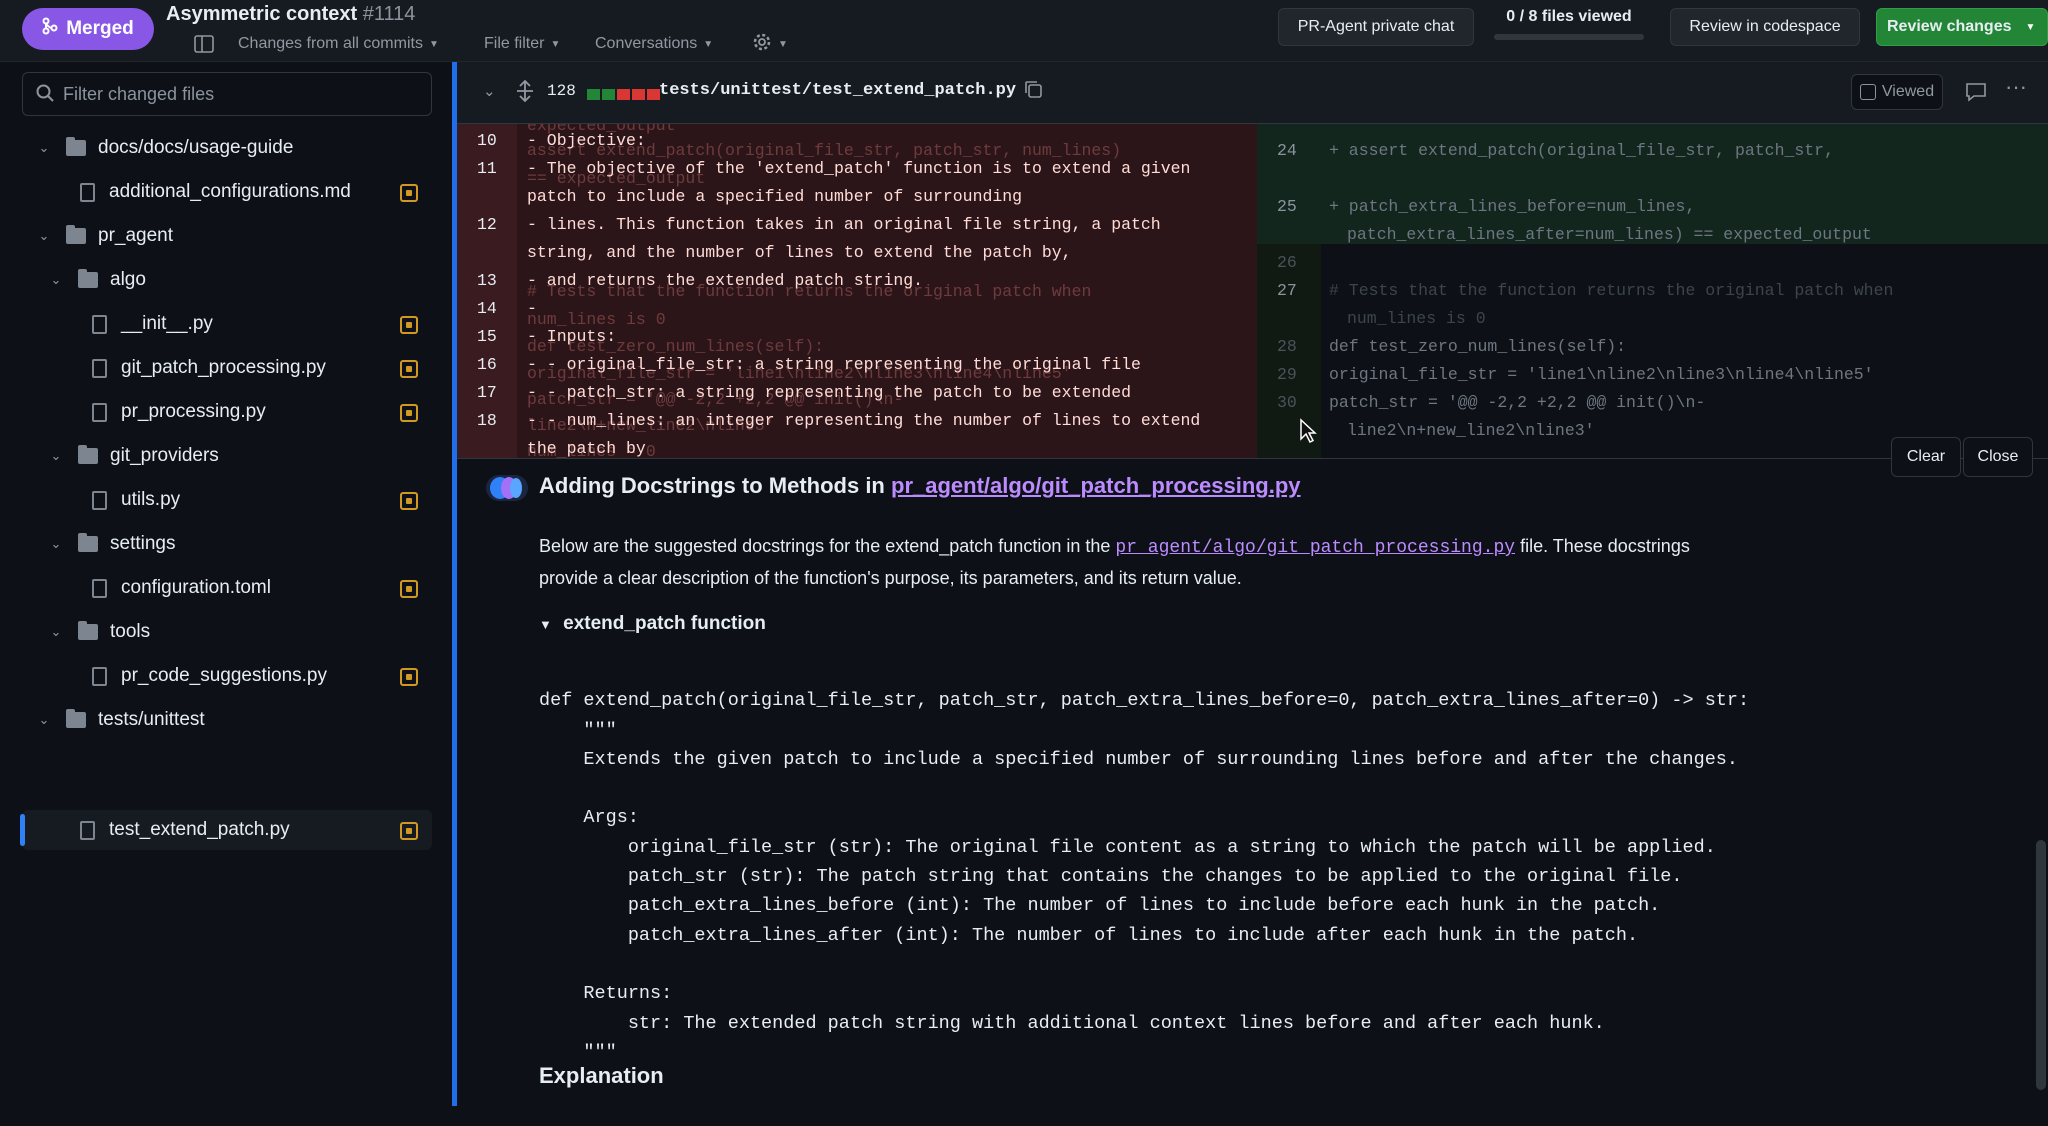  I want to click on line-number: 28, so click(1287, 346).